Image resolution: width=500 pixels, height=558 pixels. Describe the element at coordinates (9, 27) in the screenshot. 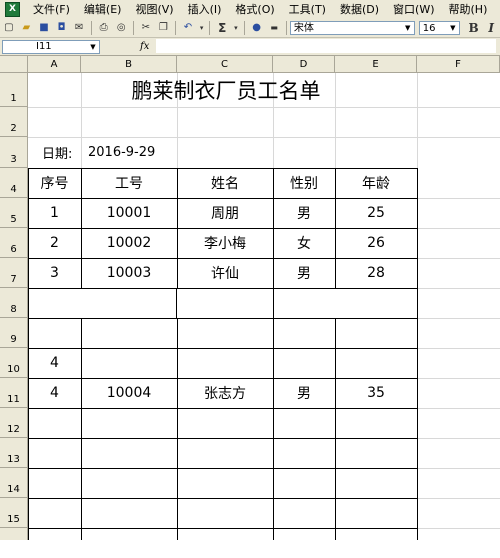

I see `new-file-icon: ▢` at that location.